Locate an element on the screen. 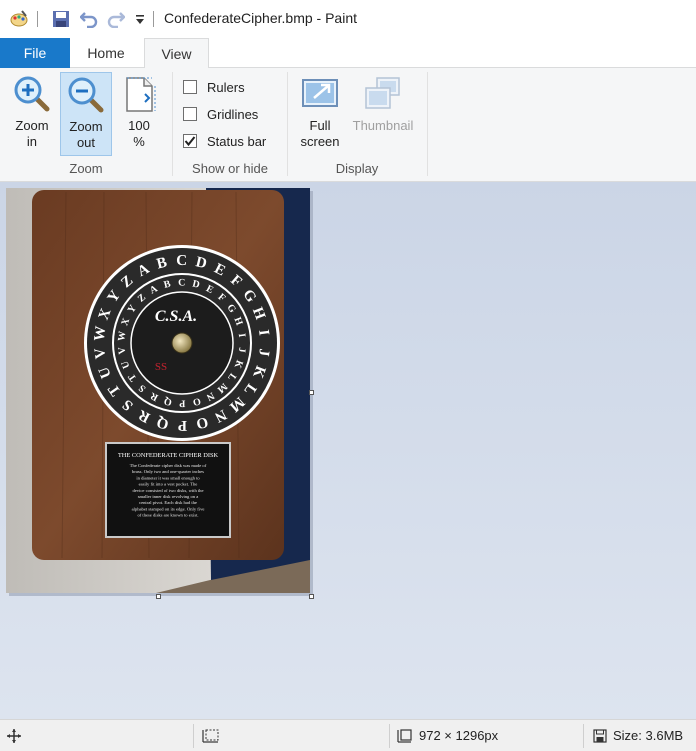 Image resolution: width=696 pixels, height=751 pixels. plaque-body-line: alphabet stamped on its edge. Only five is located at coordinates (168, 508).